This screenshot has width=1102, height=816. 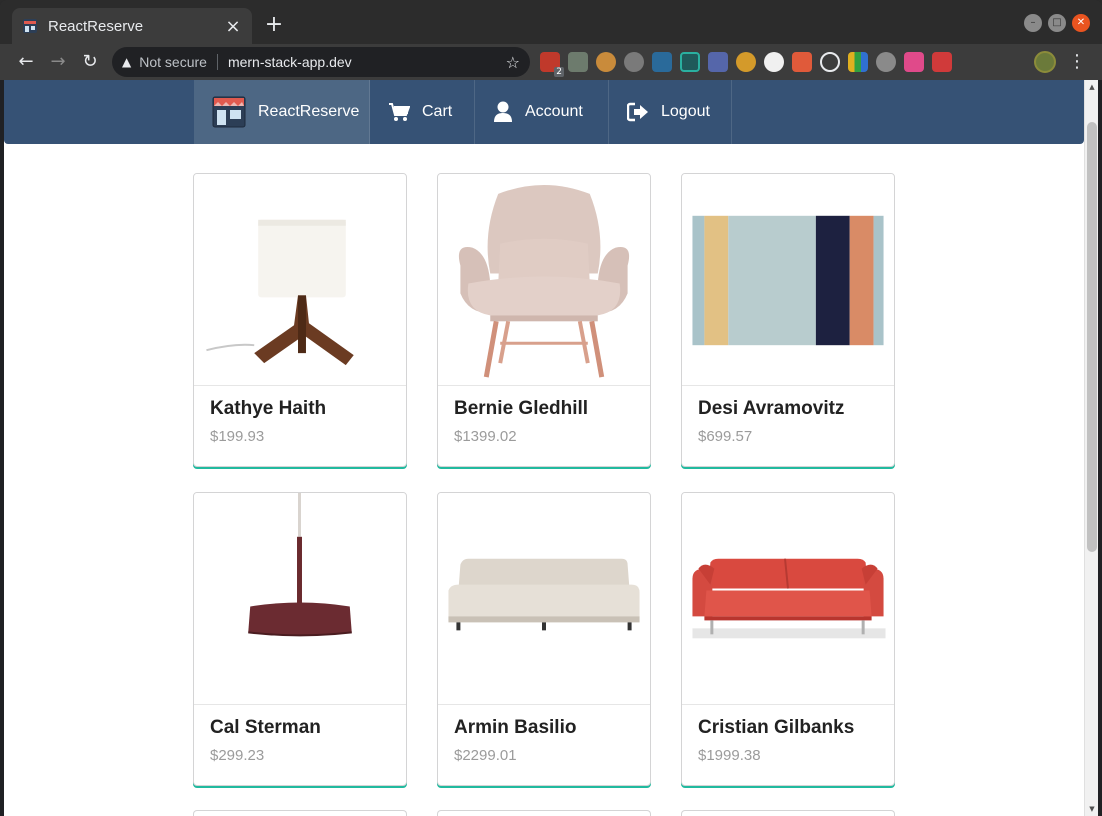 What do you see at coordinates (437, 111) in the screenshot?
I see `nav-cart-label: Cart` at bounding box center [437, 111].